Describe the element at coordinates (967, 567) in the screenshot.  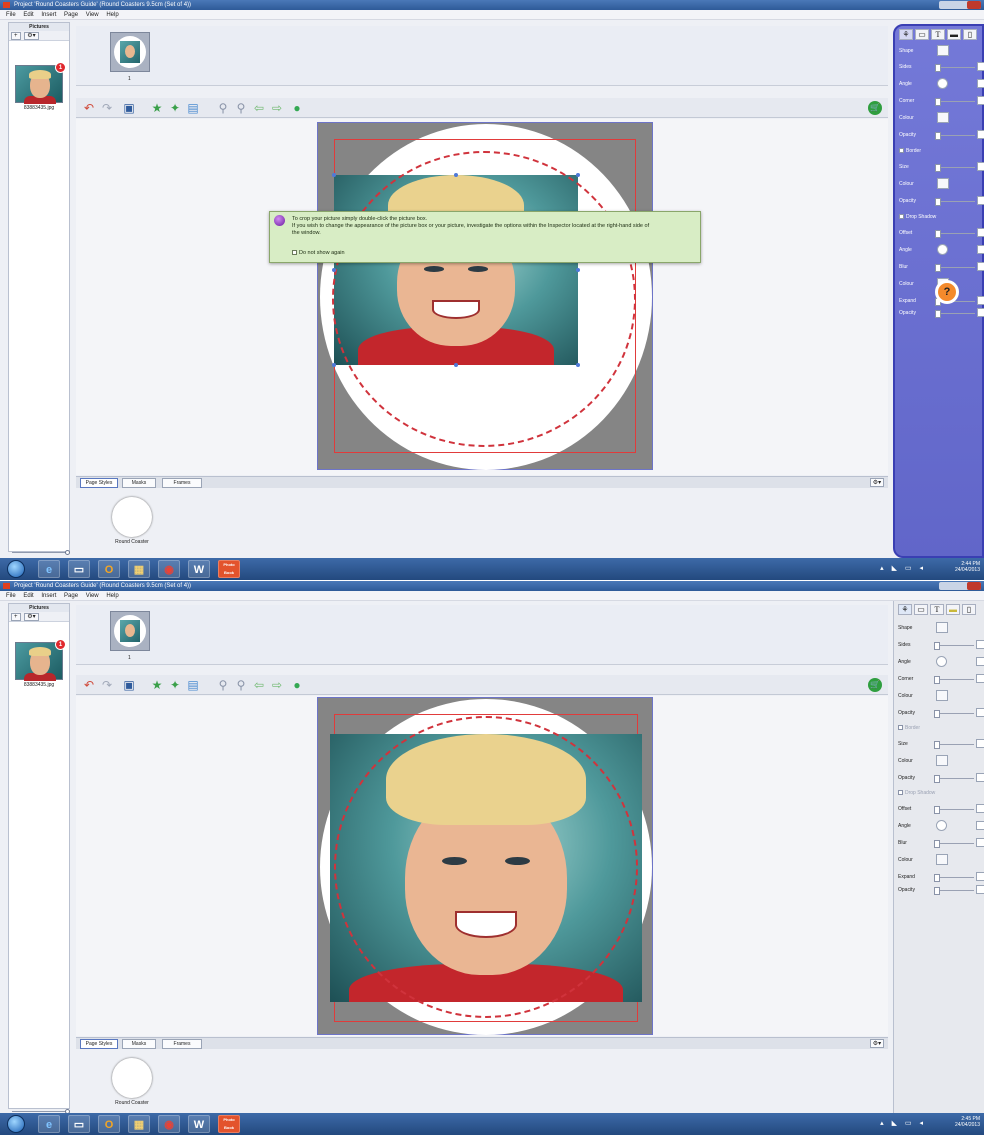
I see `clock: 2:44 PM 24/04/2013` at that location.